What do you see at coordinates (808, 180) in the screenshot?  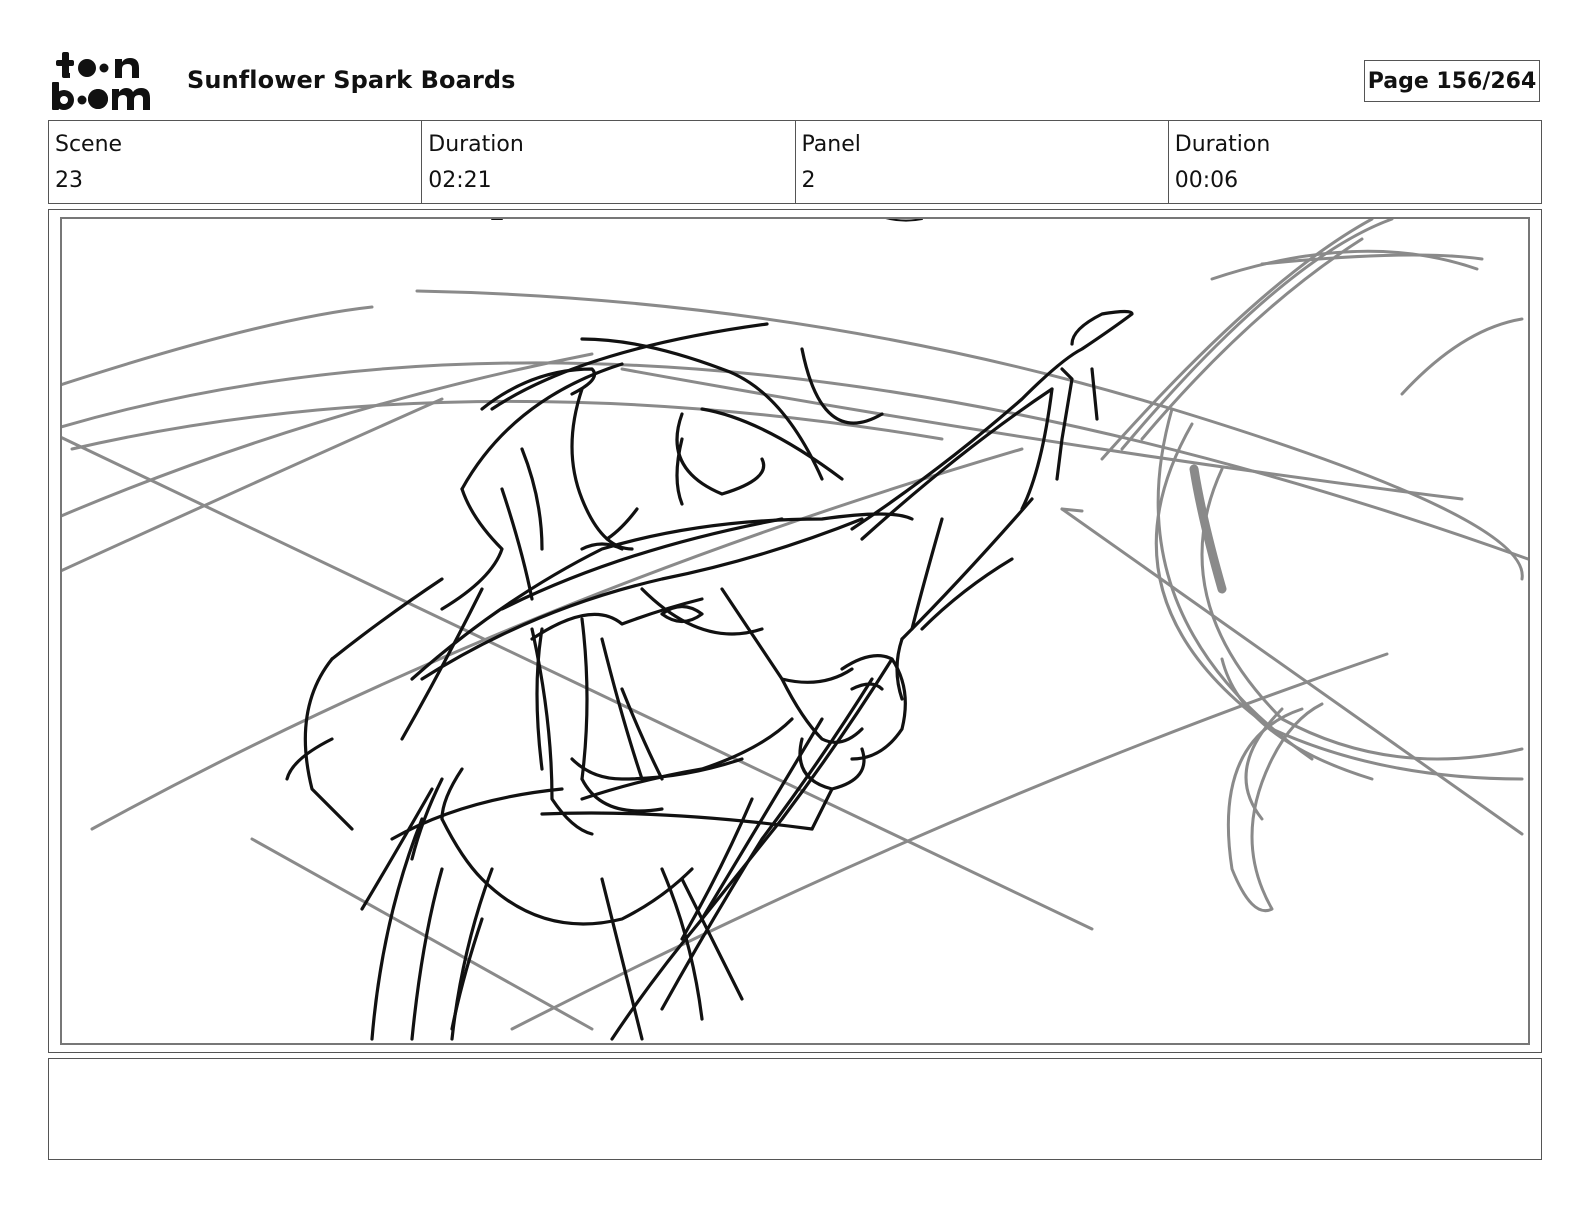 I see `panel-value: 2` at bounding box center [808, 180].